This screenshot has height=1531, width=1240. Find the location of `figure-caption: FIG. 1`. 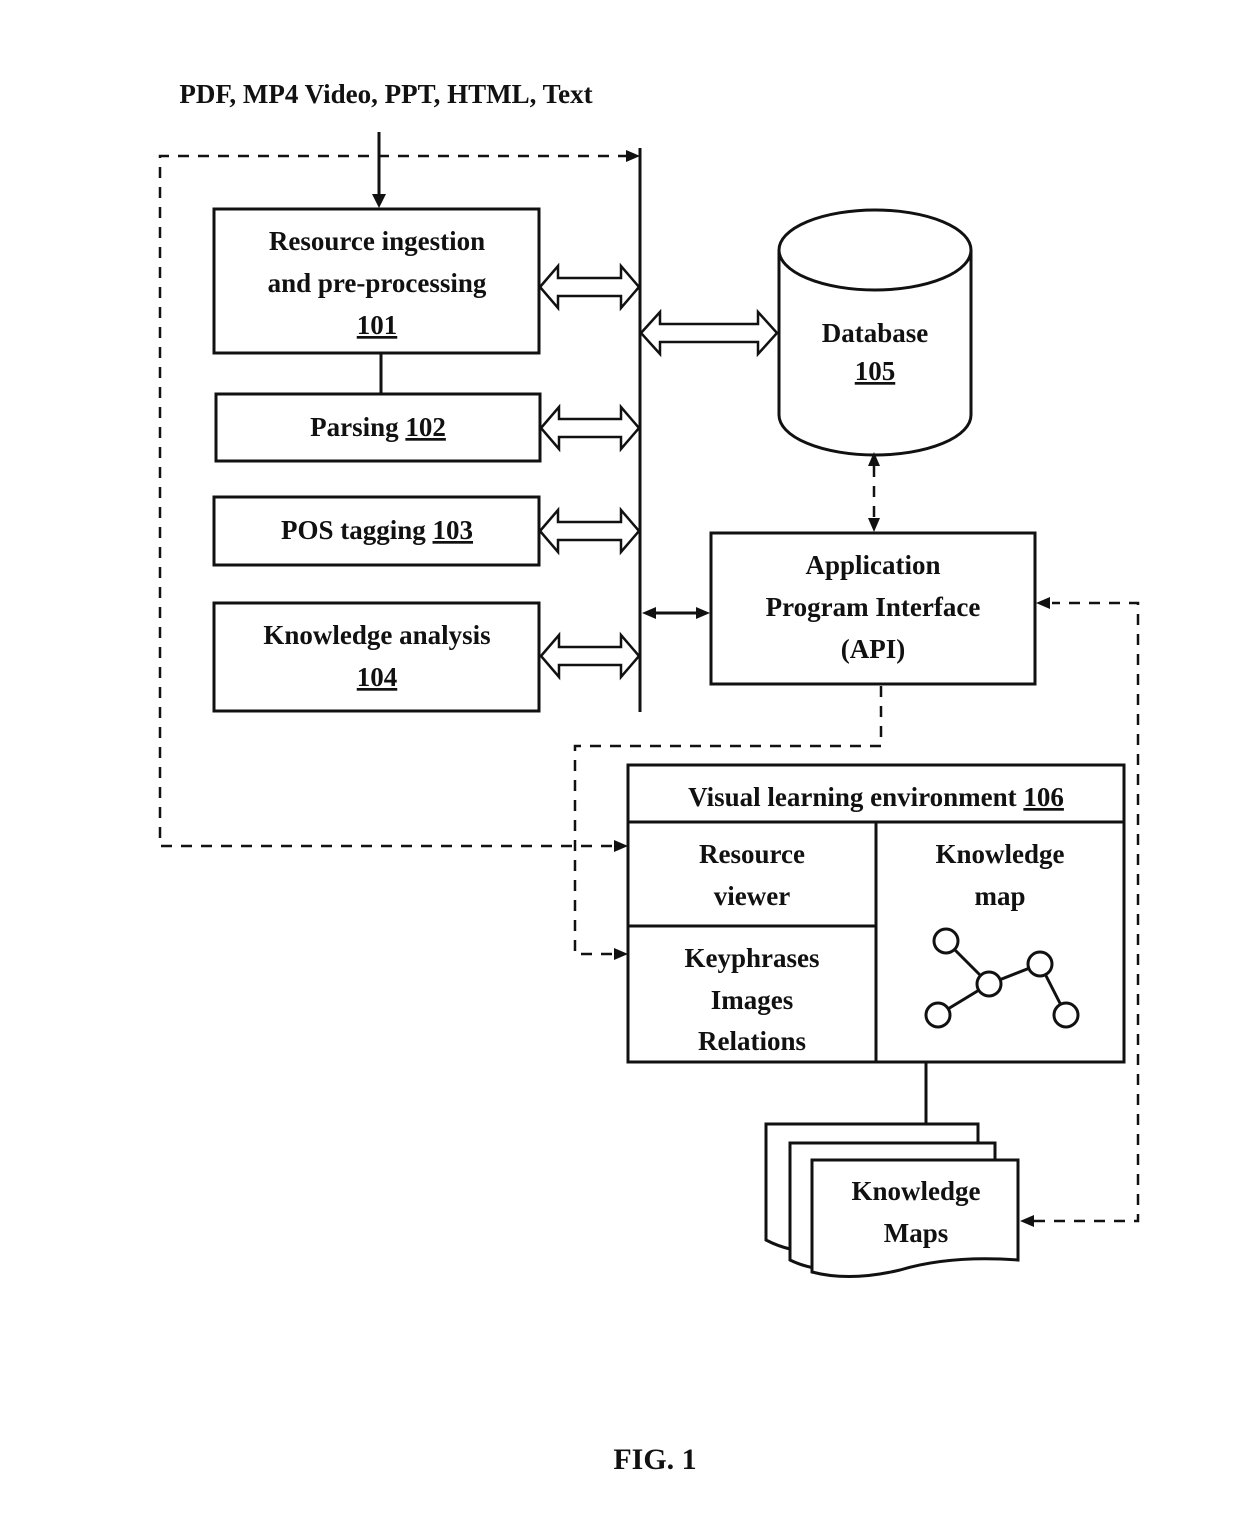

figure-caption: FIG. 1 is located at coordinates (654, 1459).